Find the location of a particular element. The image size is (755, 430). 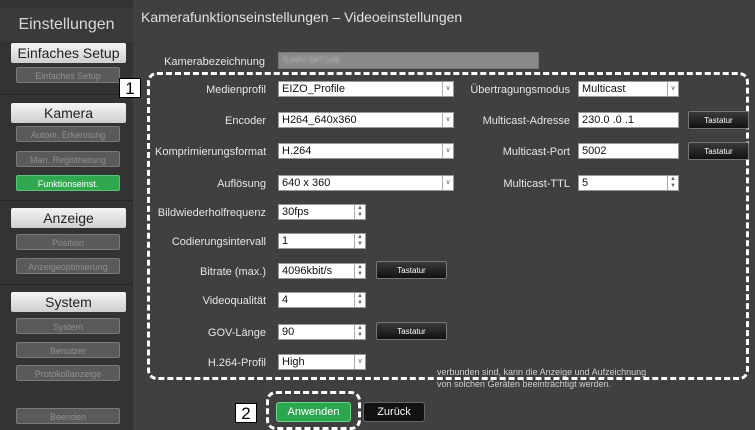

aufloesung-select: 640 x 360 ∨ is located at coordinates (366, 183).